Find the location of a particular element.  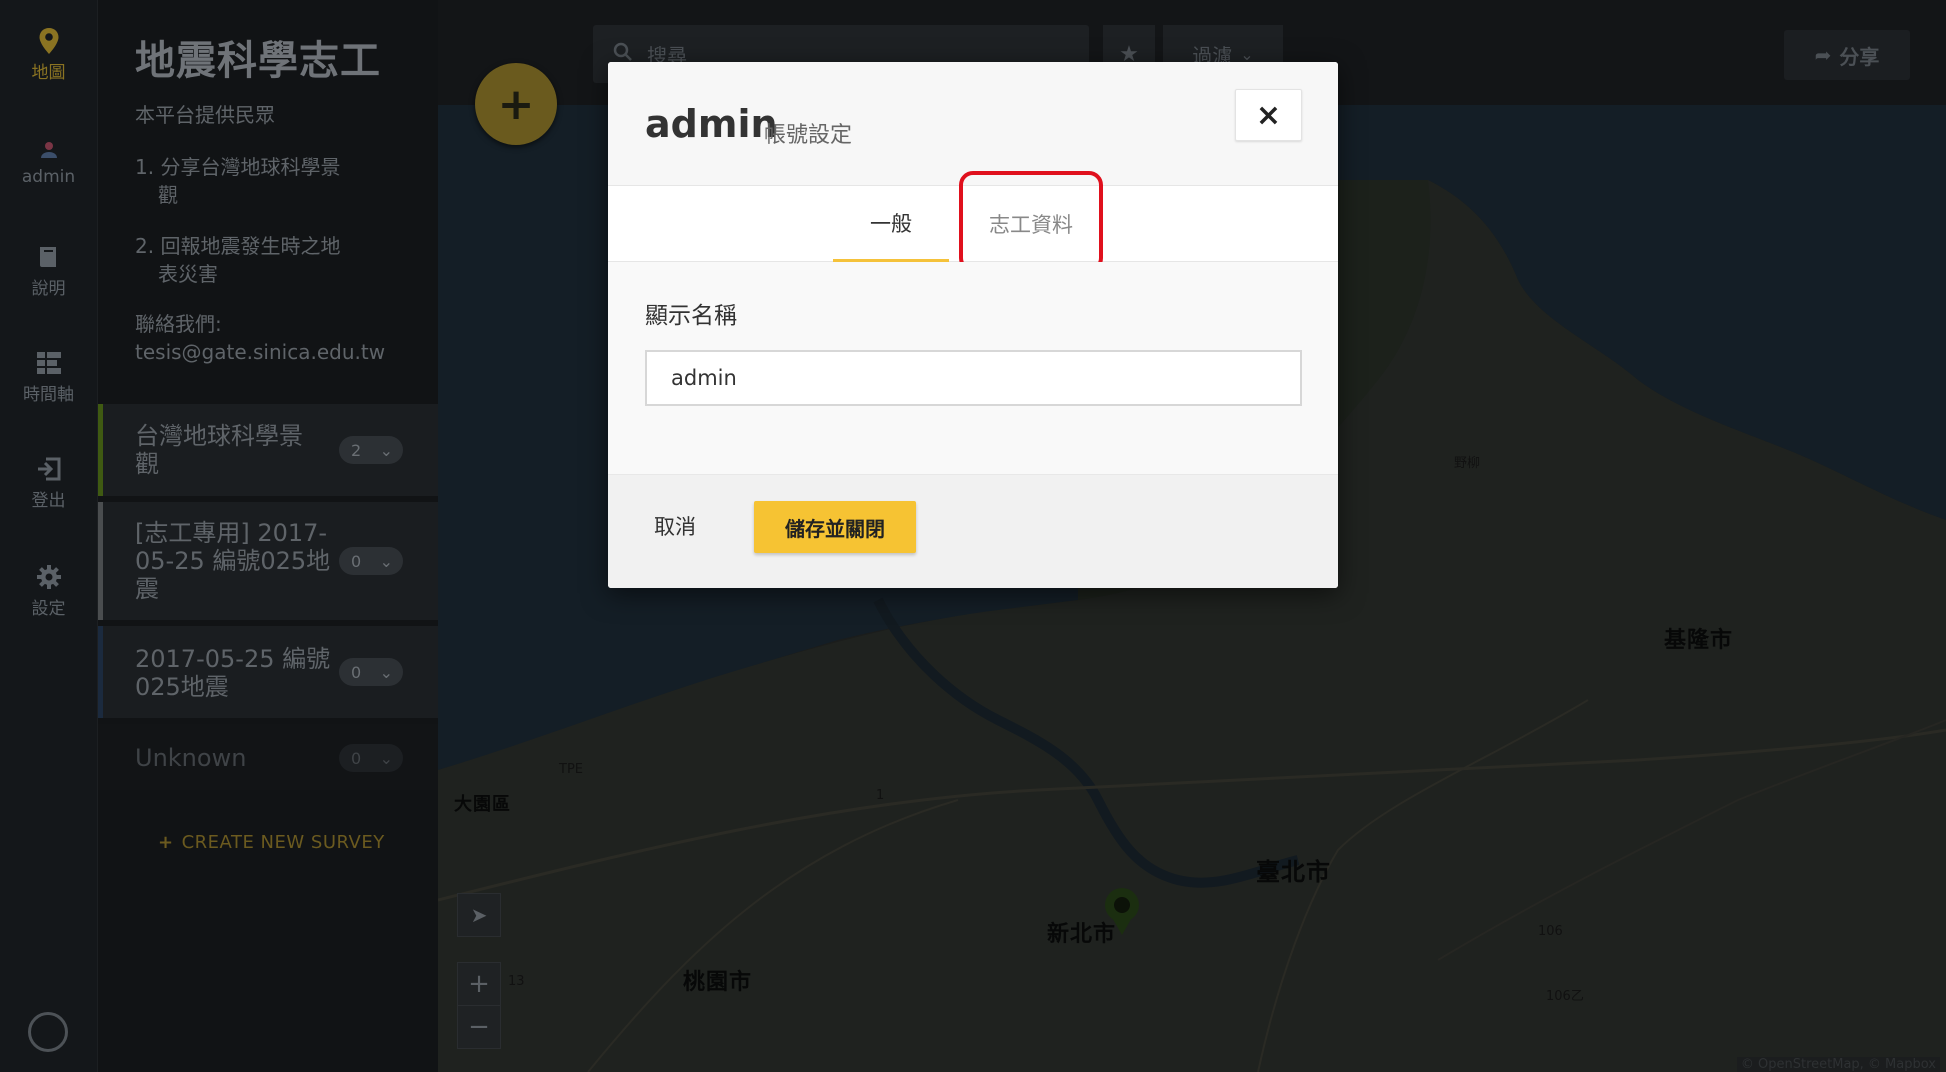

user-icon is located at coordinates (49, 150).